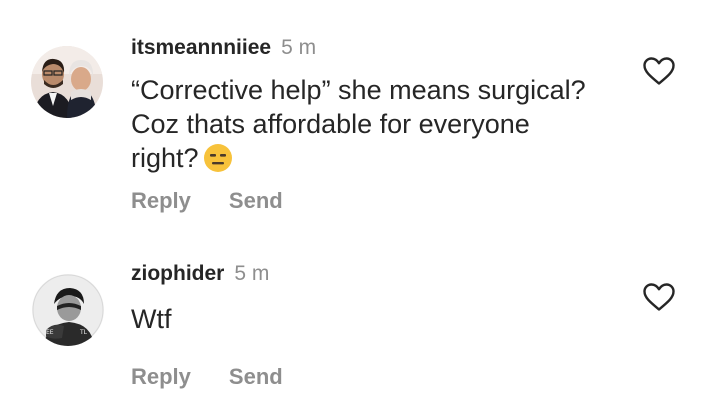 Image resolution: width=720 pixels, height=401 pixels. Describe the element at coordinates (68, 310) in the screenshot. I see `avatar: EE TL` at that location.